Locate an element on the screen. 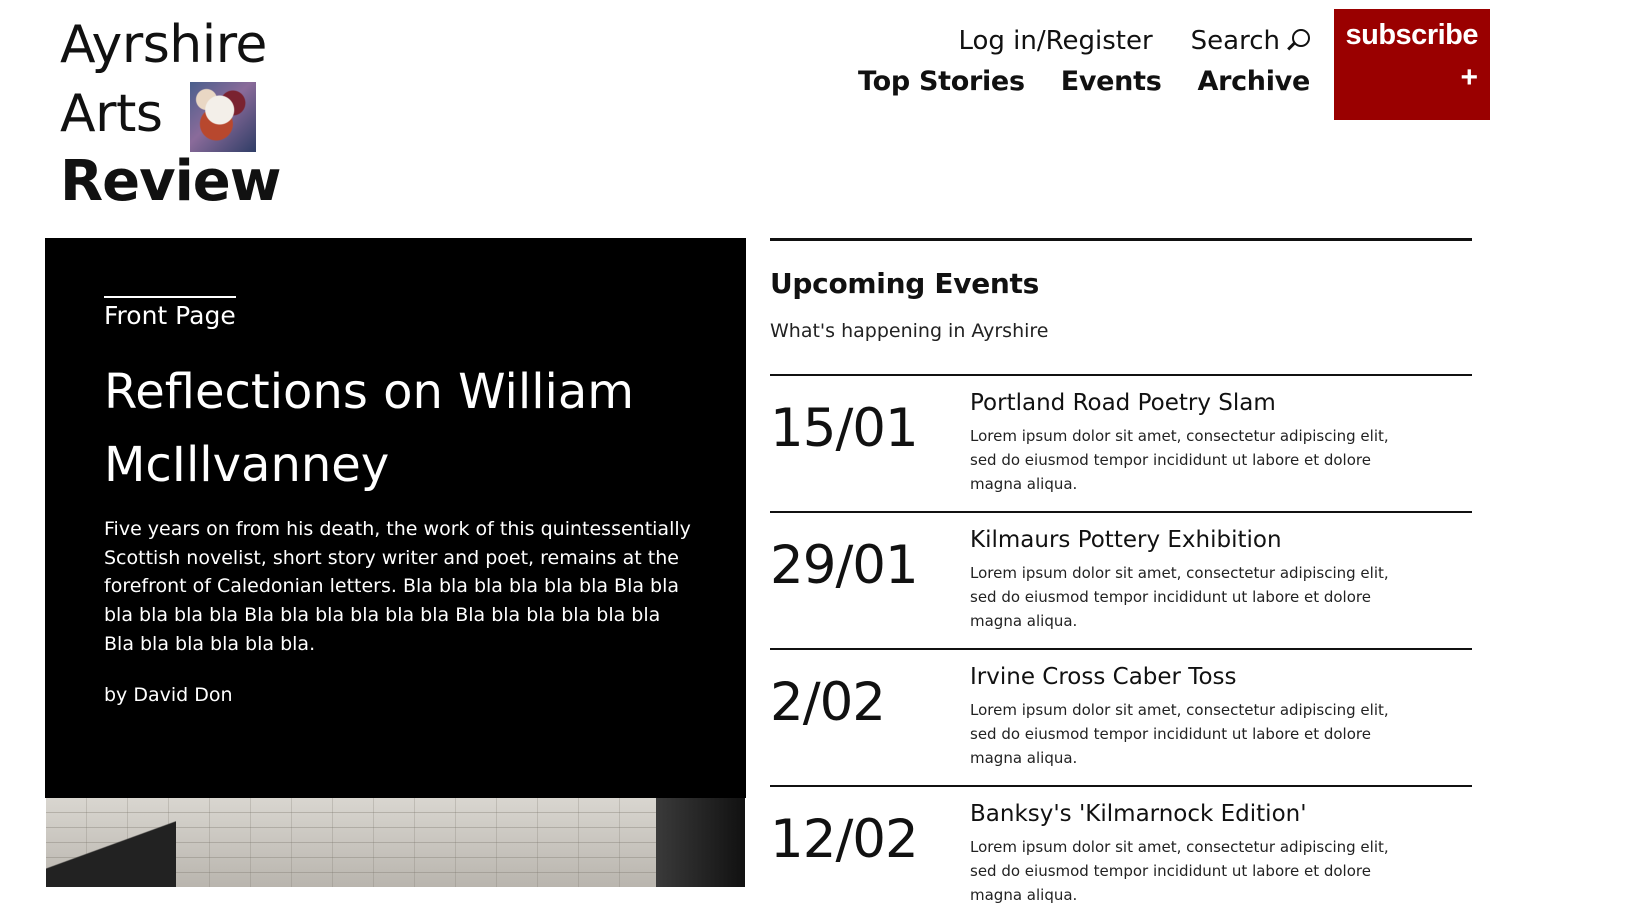  photo-shadow is located at coordinates (111, 852).